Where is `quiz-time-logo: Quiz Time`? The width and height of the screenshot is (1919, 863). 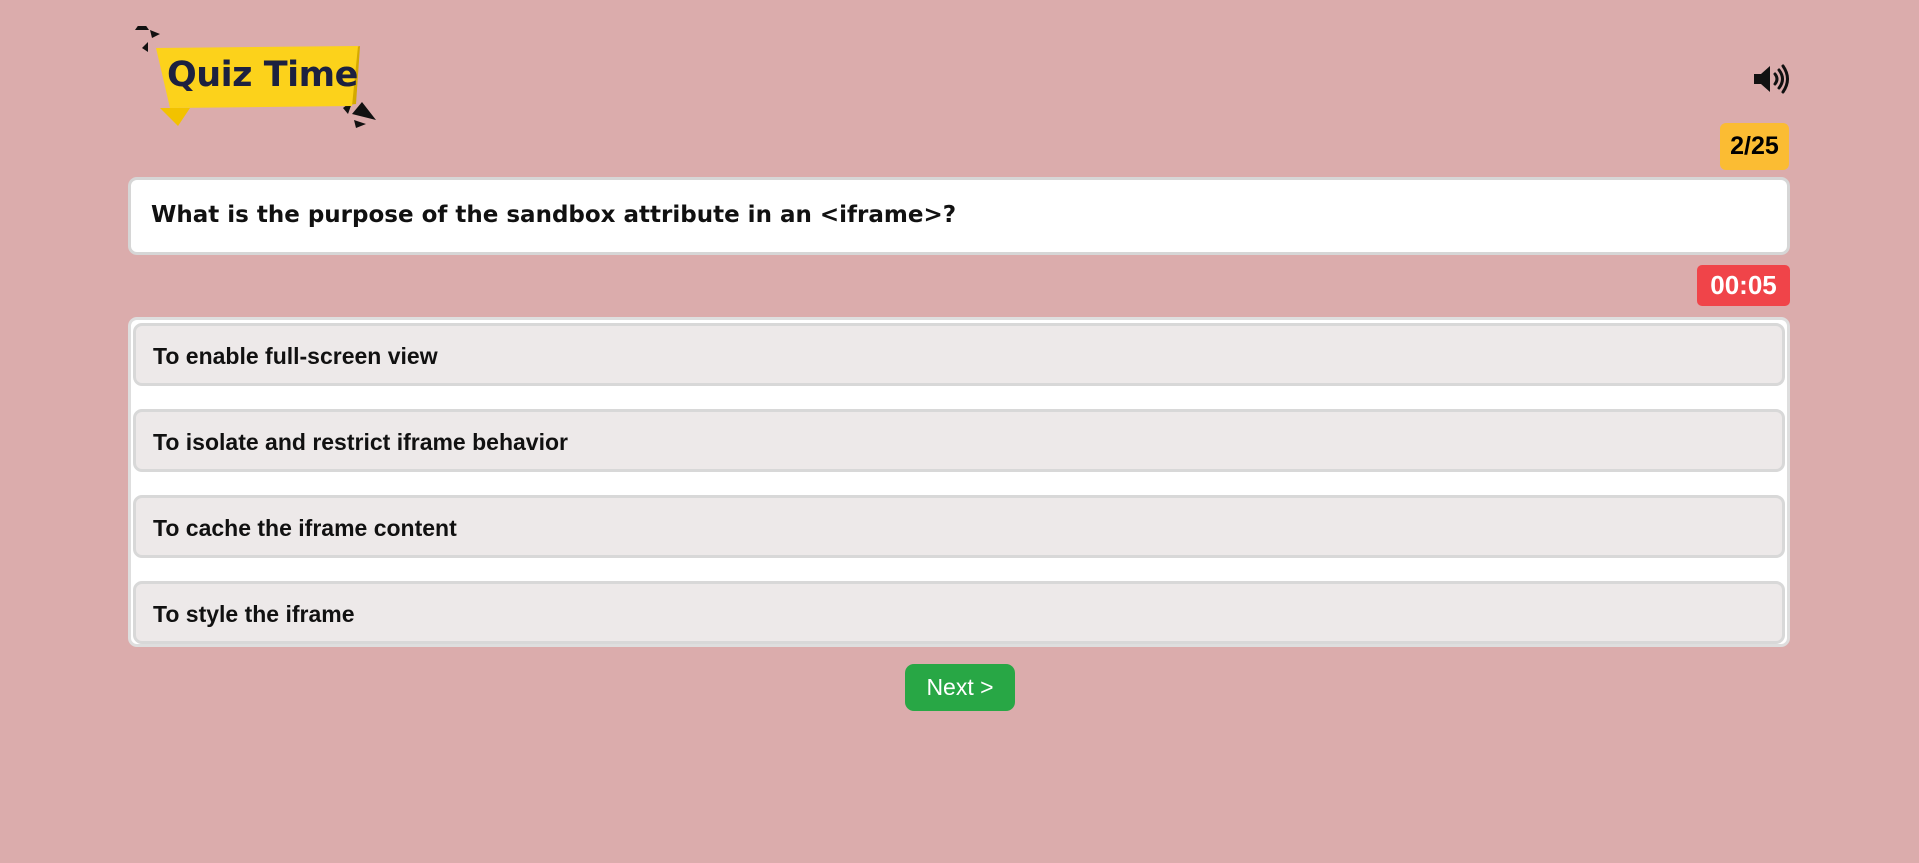
quiz-time-logo: Quiz Time is located at coordinates (255, 78).